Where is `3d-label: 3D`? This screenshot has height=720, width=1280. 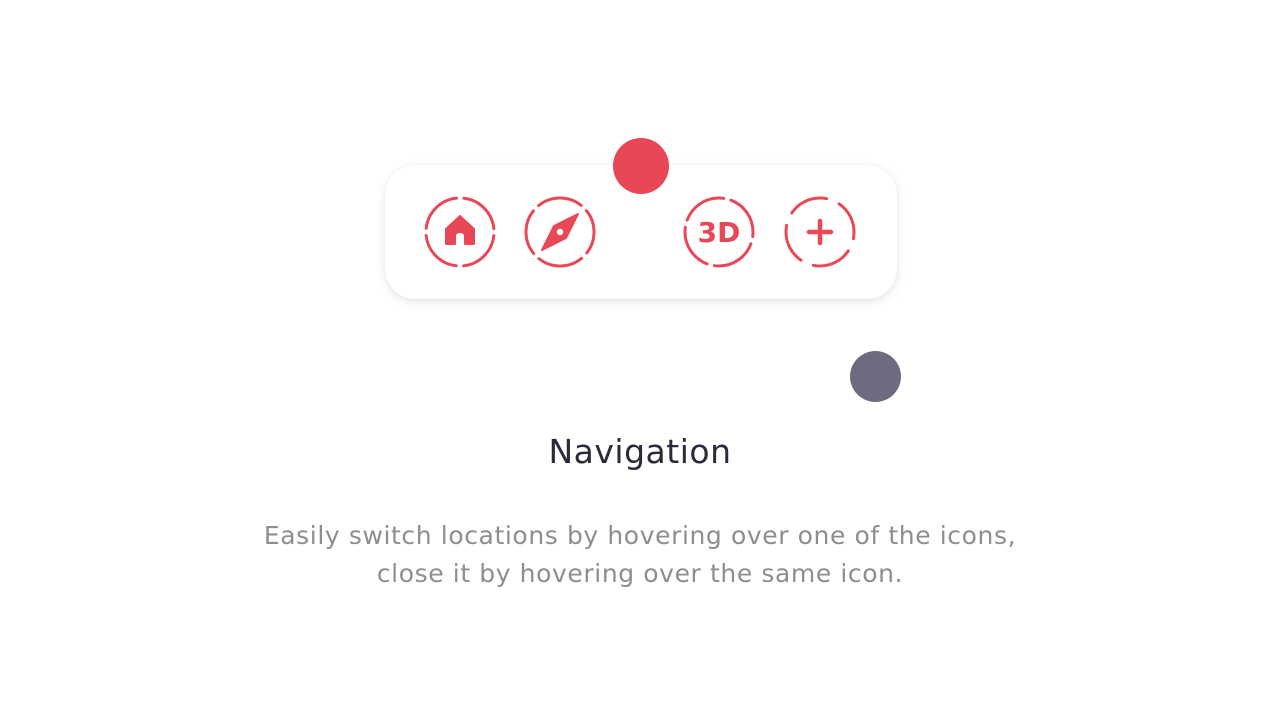 3d-label: 3D is located at coordinates (719, 232).